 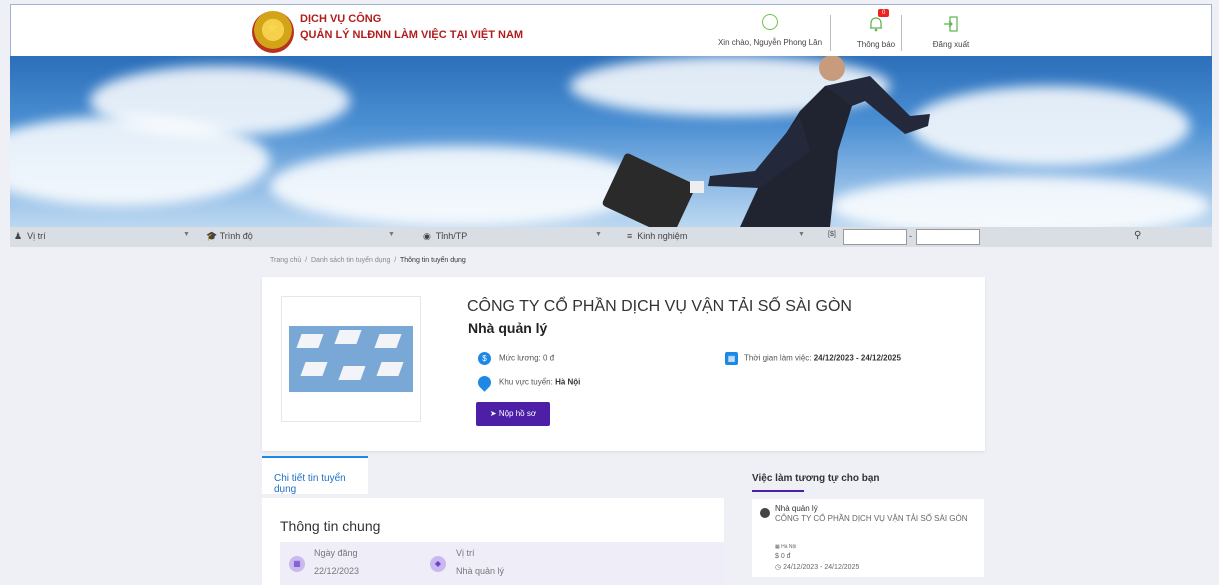 I want to click on logout-label: Đăng xuất, so click(x=951, y=44).